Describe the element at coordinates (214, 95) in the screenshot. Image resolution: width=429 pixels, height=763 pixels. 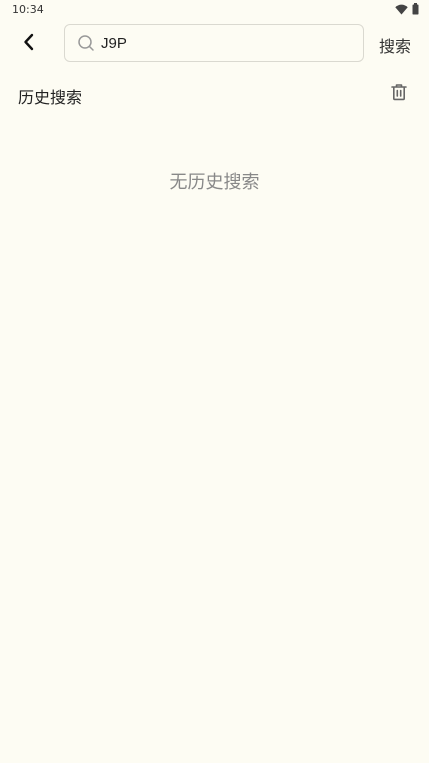
I see `history-header: 历史搜索` at that location.